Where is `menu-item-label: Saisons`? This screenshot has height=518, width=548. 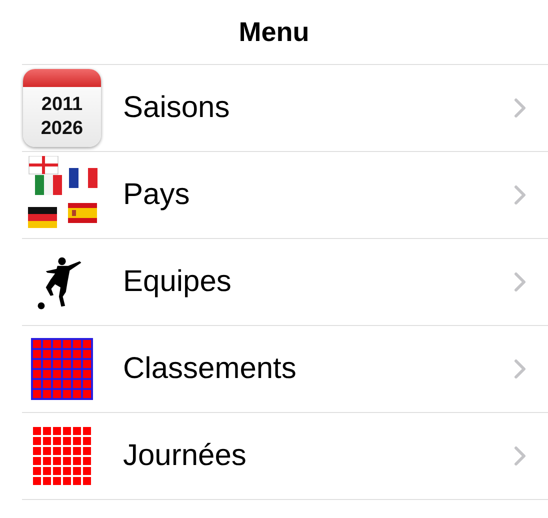
menu-item-label: Saisons is located at coordinates (177, 108).